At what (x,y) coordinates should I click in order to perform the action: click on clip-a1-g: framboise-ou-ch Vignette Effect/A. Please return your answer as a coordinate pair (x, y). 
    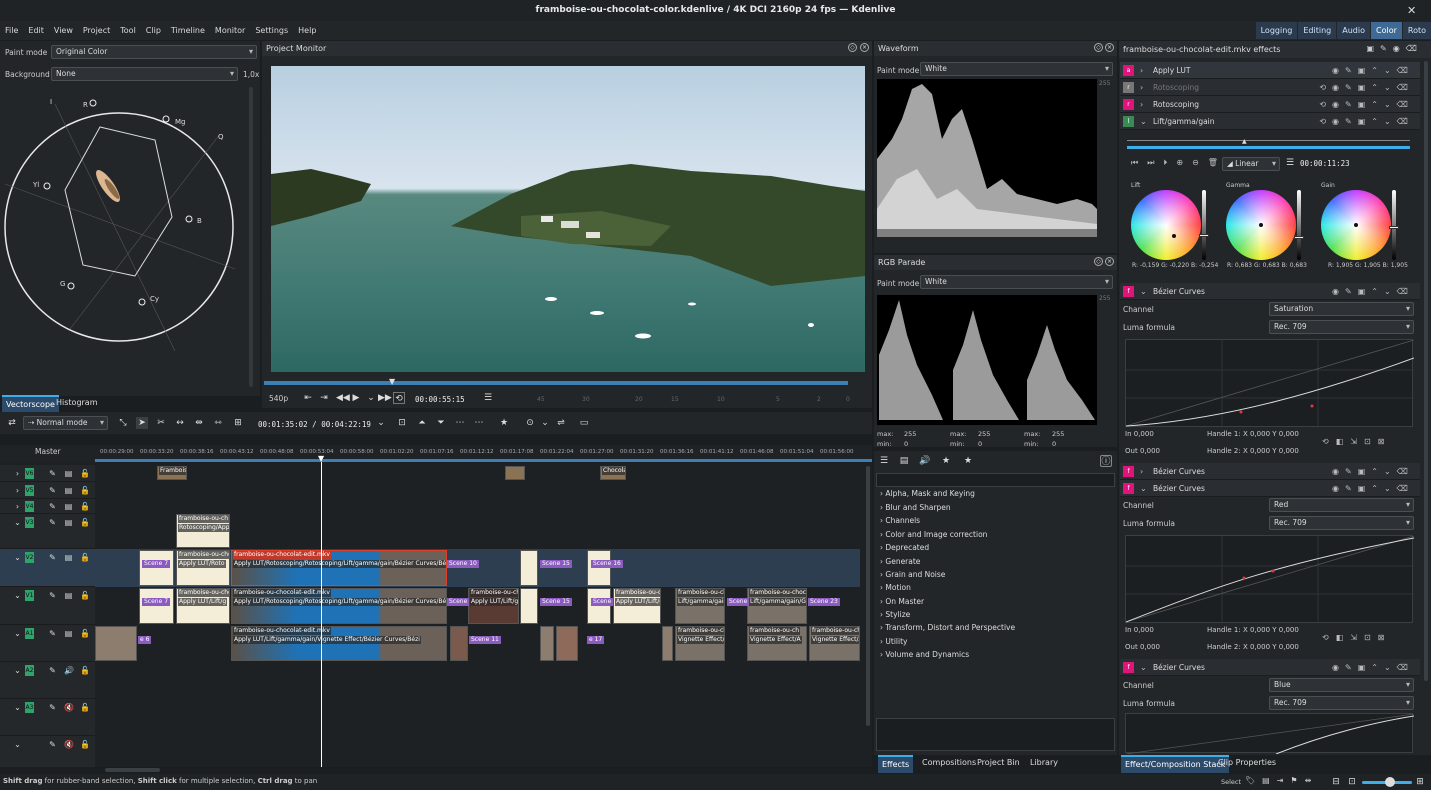
    Looking at the image, I should click on (777, 643).